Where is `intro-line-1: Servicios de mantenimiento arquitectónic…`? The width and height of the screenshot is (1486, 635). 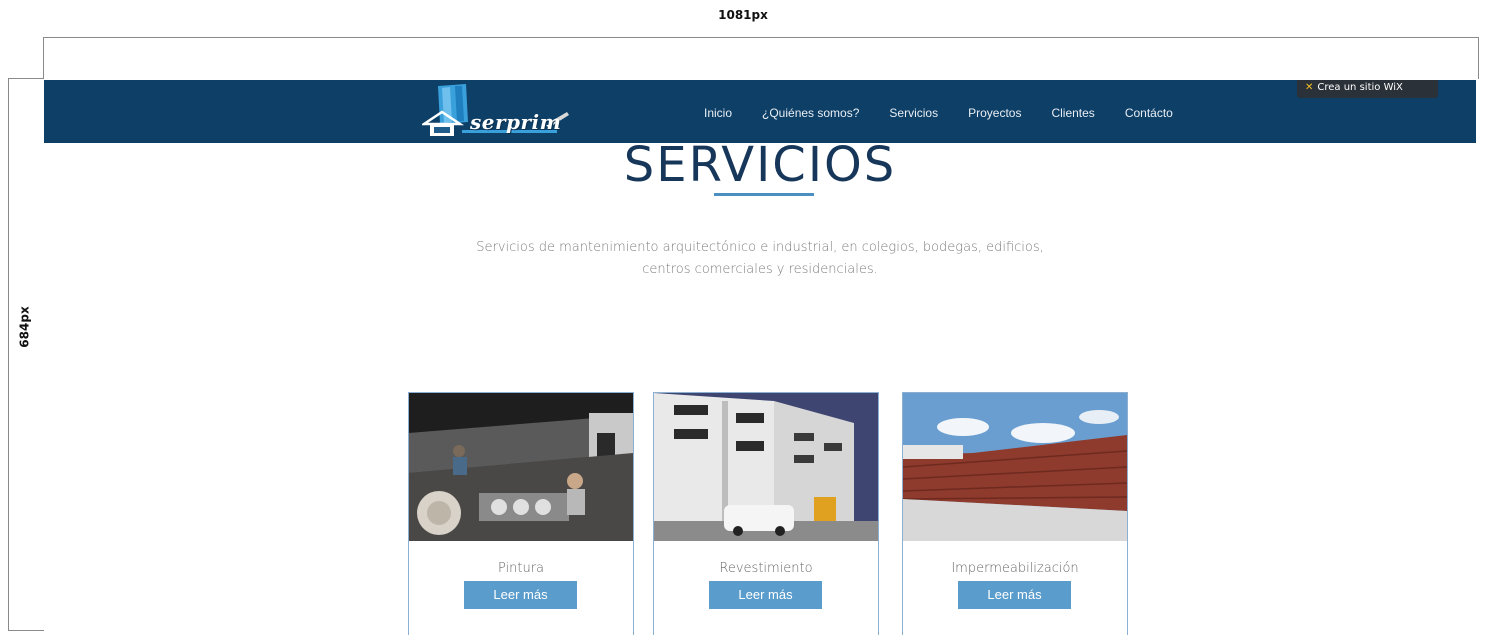 intro-line-1: Servicios de mantenimiento arquitectónic… is located at coordinates (760, 247).